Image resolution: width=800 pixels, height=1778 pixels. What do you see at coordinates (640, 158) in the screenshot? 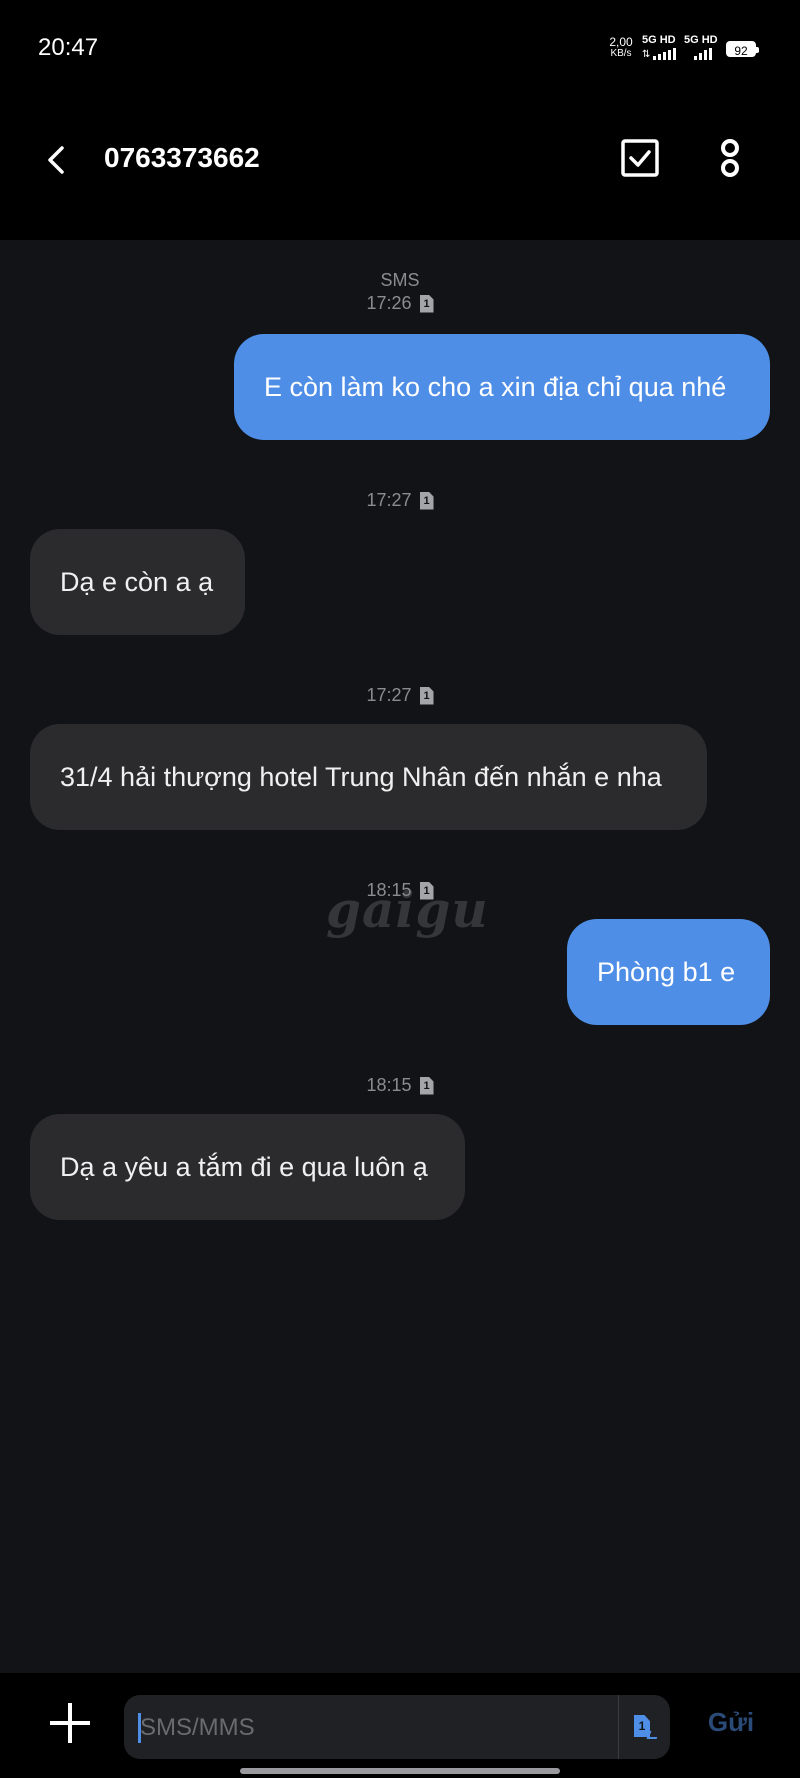
I see `checkbox-icon` at bounding box center [640, 158].